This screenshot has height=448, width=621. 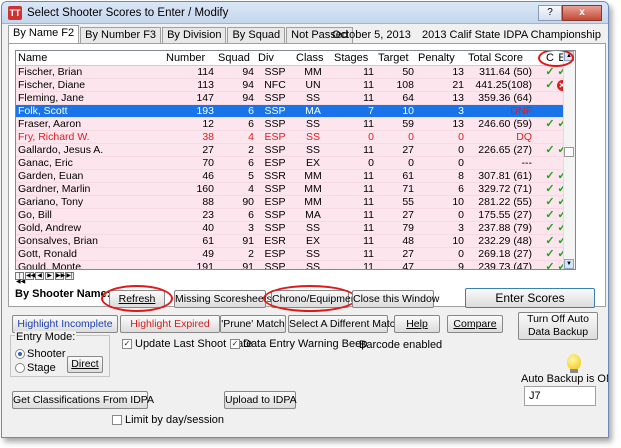 I want to click on cell-target: 108, so click(x=396, y=85).